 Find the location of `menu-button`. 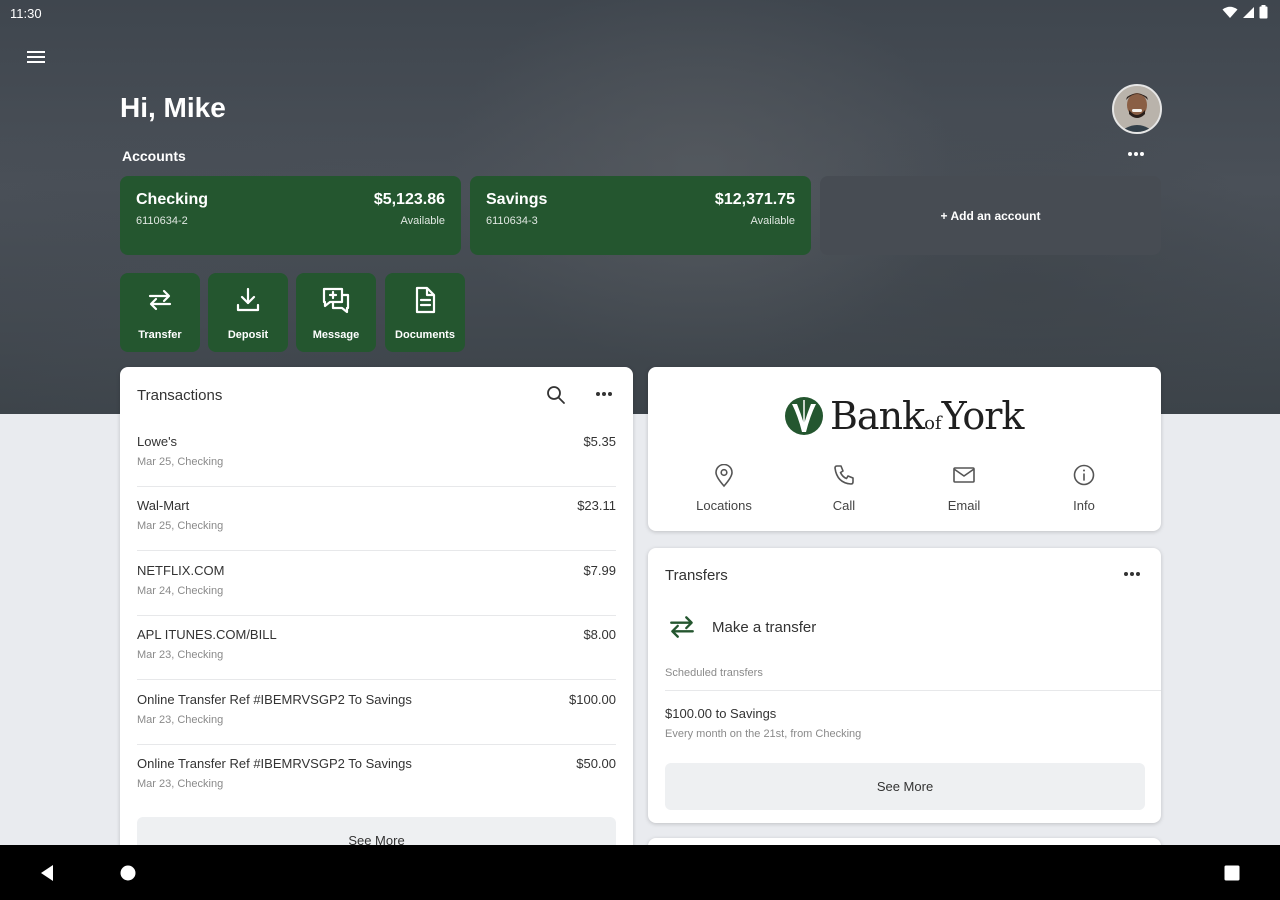

menu-button is located at coordinates (36, 57).